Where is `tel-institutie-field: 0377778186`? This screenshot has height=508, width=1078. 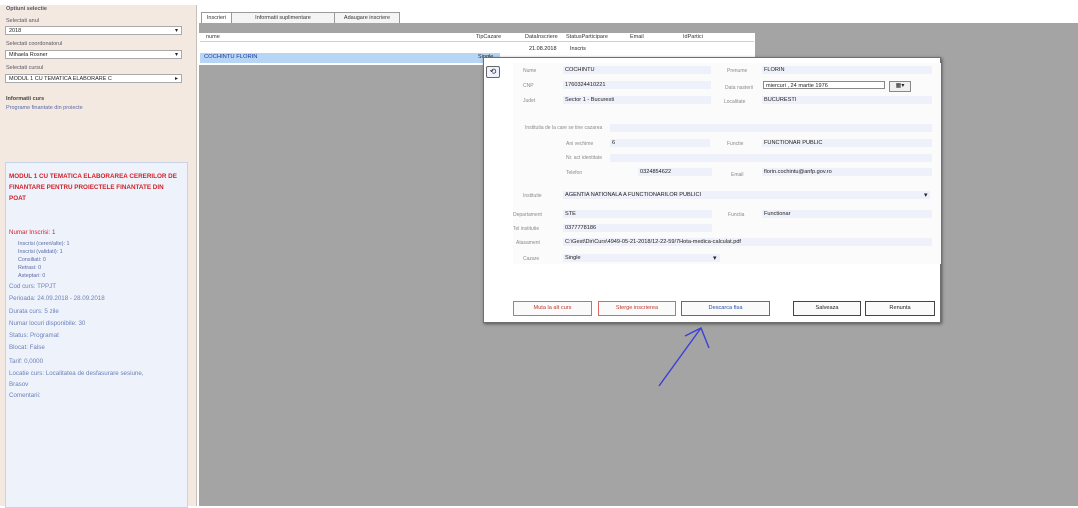 tel-institutie-field: 0377778186 is located at coordinates (637, 228).